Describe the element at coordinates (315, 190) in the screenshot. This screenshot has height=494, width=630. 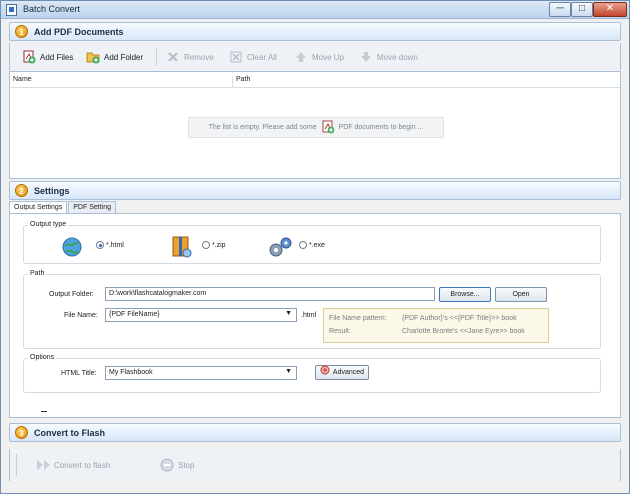
I see `settings-section-header: 2 Settings` at that location.